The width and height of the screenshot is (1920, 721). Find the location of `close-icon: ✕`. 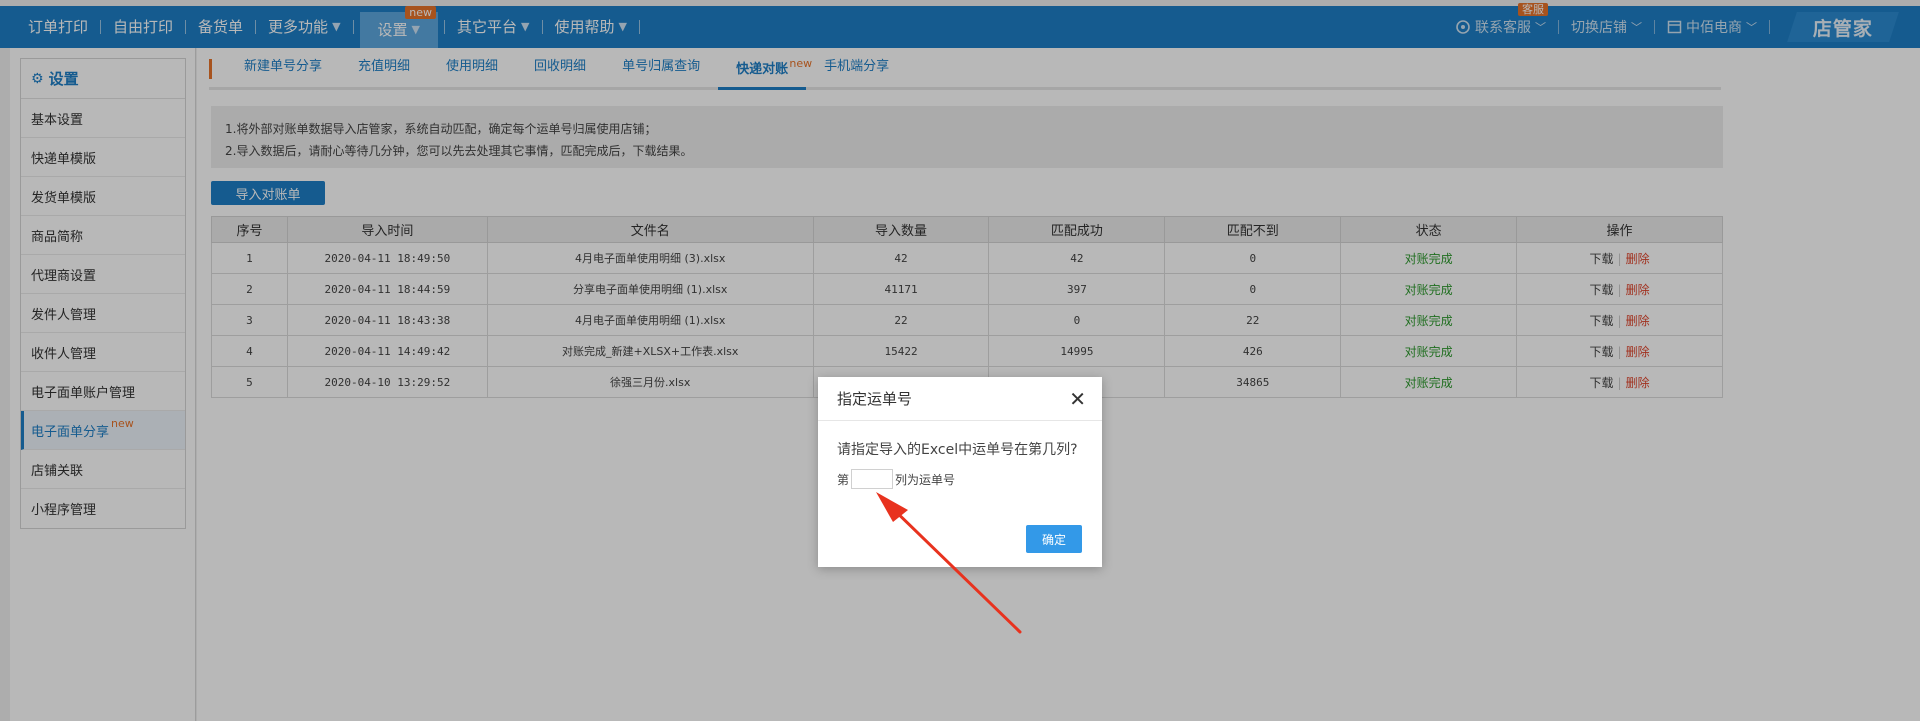

close-icon: ✕ is located at coordinates (1077, 399).